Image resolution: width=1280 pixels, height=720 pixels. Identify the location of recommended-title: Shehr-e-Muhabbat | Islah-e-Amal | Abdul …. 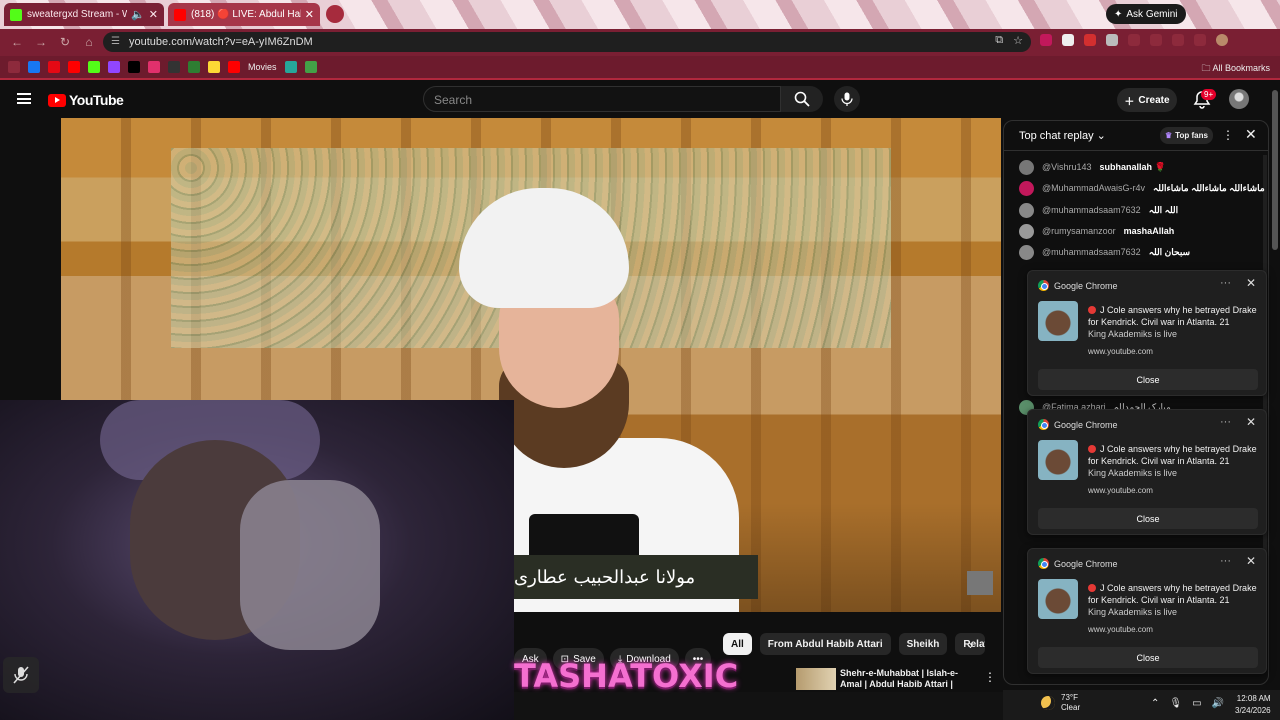
(910, 679).